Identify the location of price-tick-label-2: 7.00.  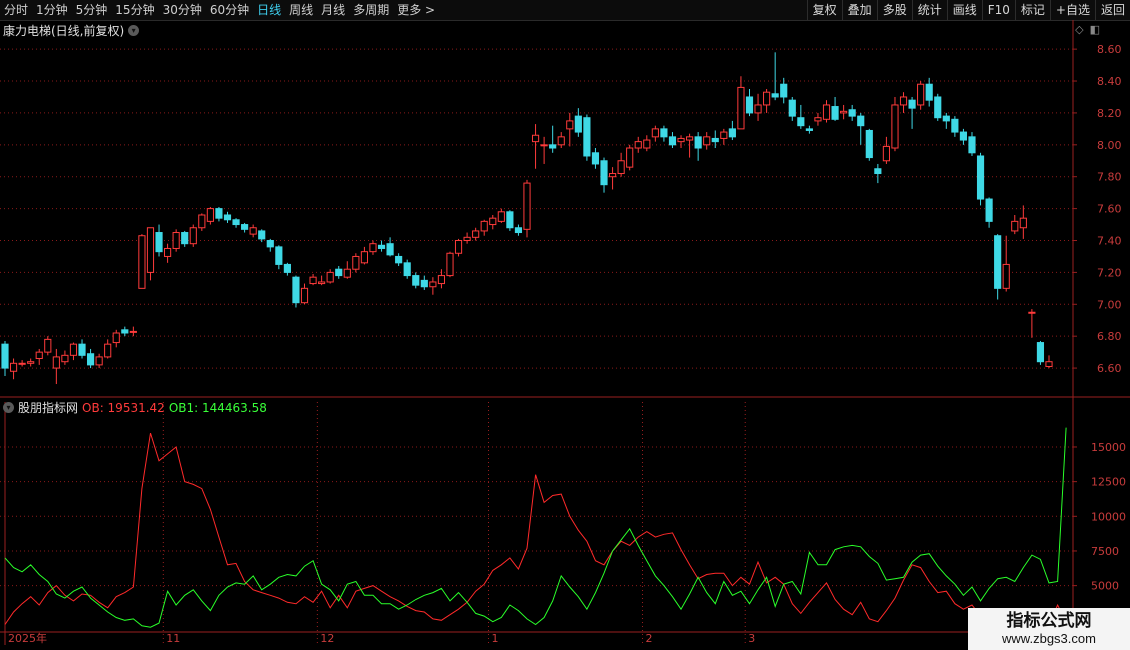
(1109, 304).